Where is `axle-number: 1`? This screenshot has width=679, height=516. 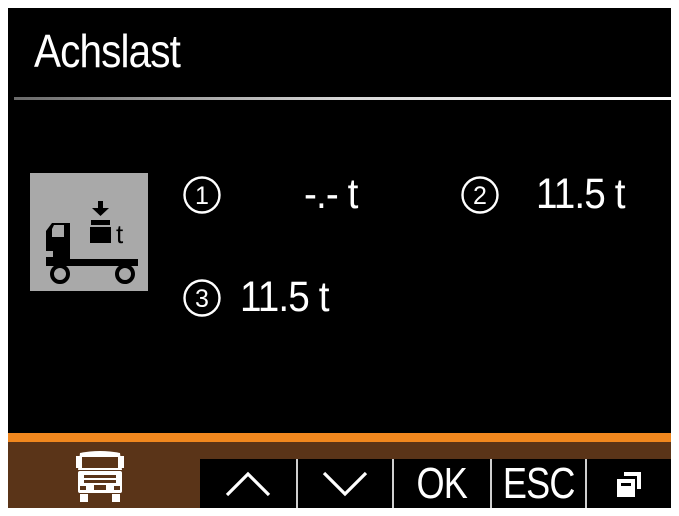 axle-number: 1 is located at coordinates (202, 196).